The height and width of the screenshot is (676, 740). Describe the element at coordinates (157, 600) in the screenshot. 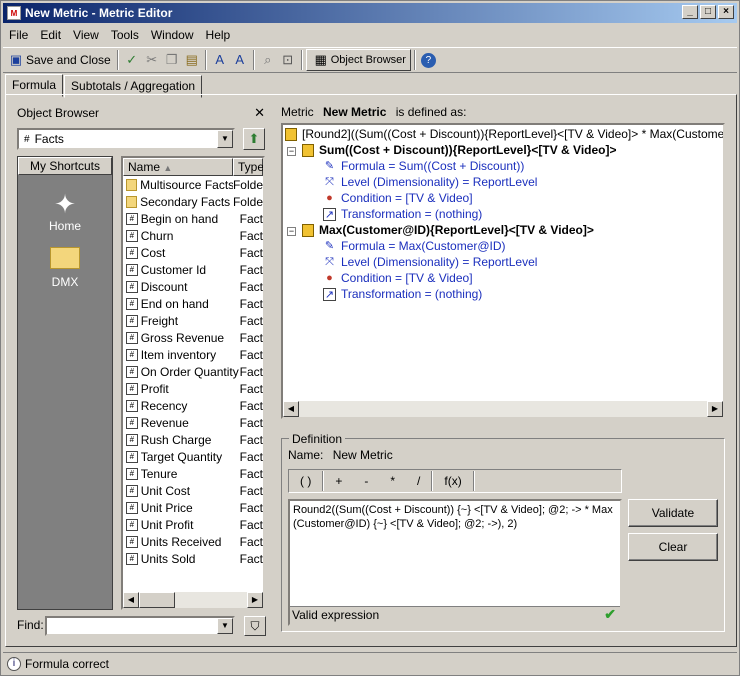

I see `scroll-thumb` at that location.